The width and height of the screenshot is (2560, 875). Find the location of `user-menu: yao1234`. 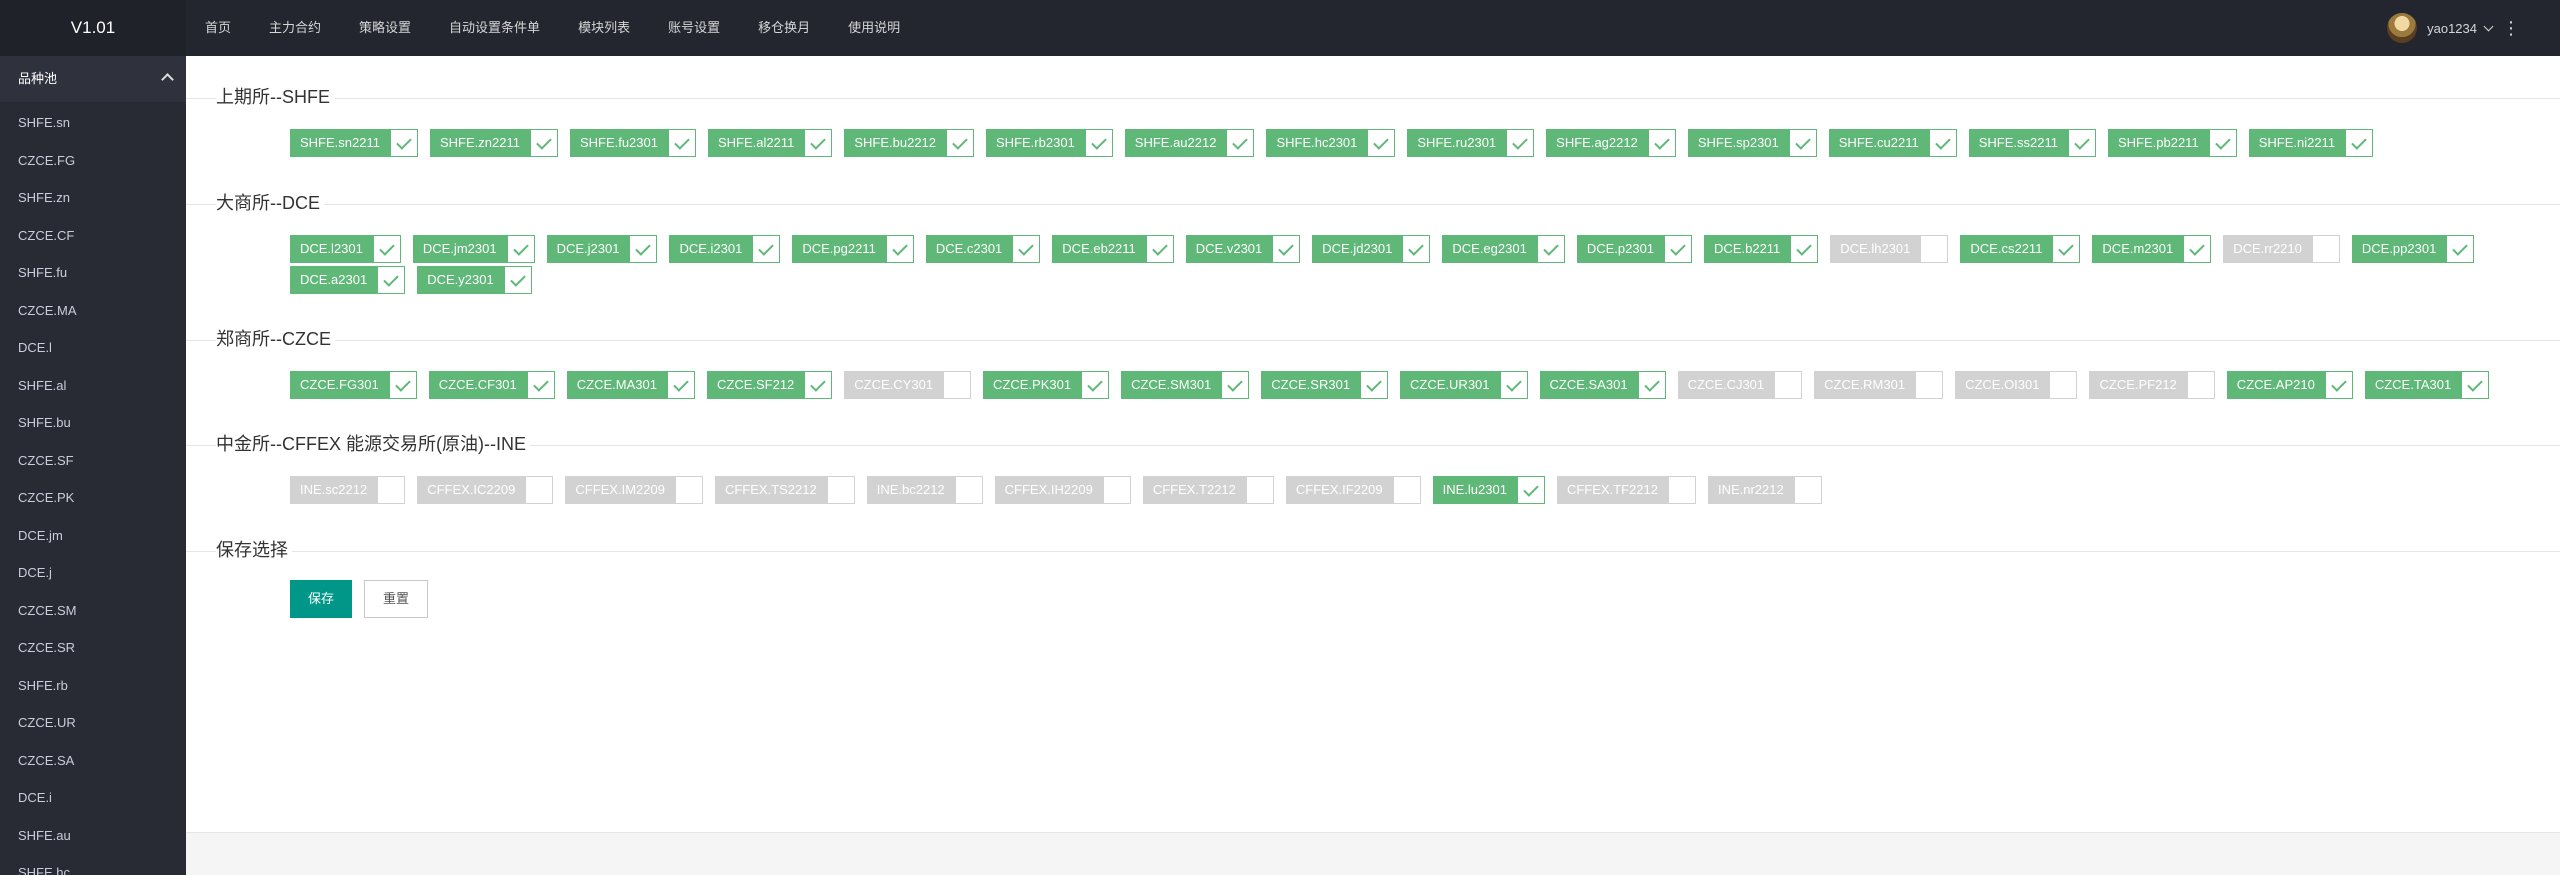

user-menu: yao1234 is located at coordinates (2440, 28).